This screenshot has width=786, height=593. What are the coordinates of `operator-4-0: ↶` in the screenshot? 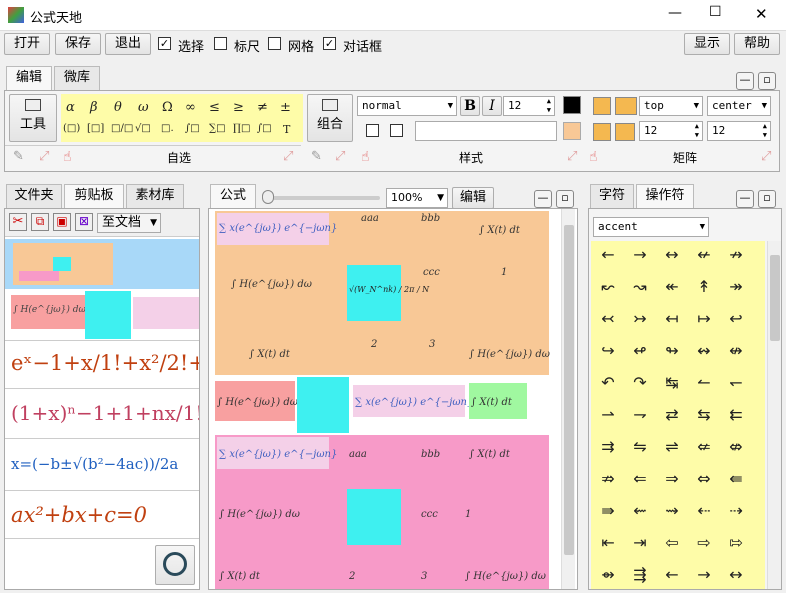 It's located at (608, 382).